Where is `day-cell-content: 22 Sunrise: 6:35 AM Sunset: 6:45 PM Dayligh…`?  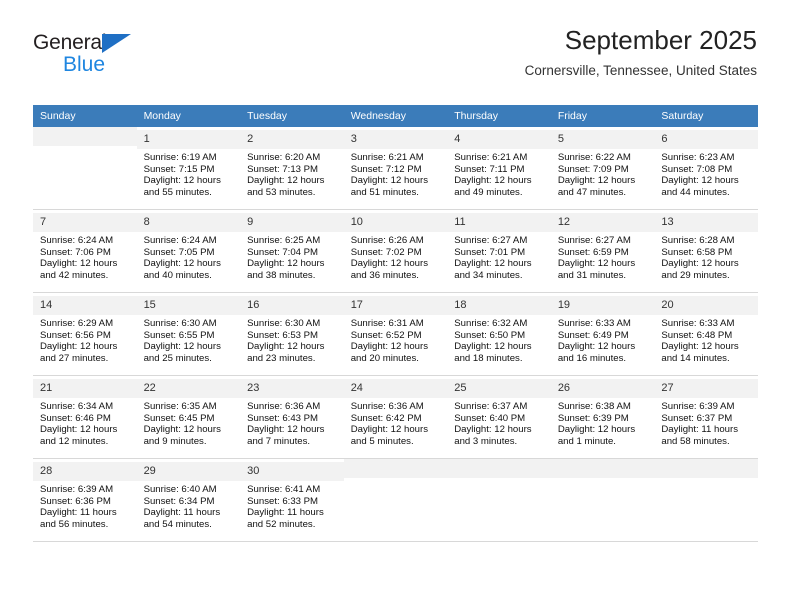
day-cell-content: 22 Sunrise: 6:35 AM Sunset: 6:45 PM Dayligh… is located at coordinates (188, 411).